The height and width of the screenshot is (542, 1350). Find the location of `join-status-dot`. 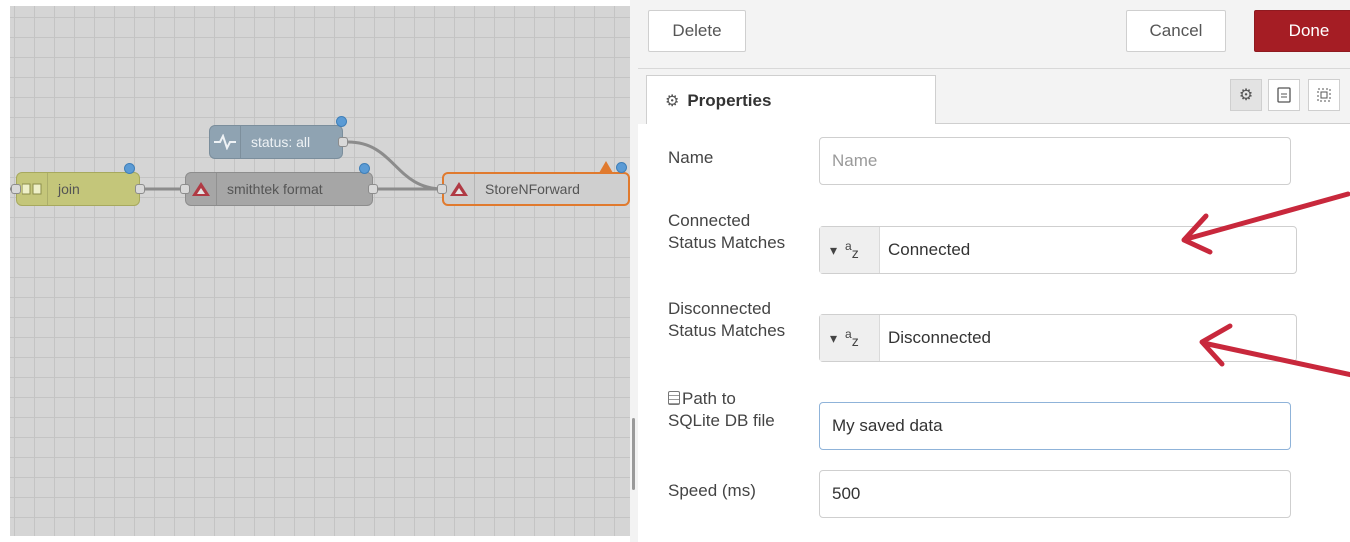

join-status-dot is located at coordinates (129, 168).